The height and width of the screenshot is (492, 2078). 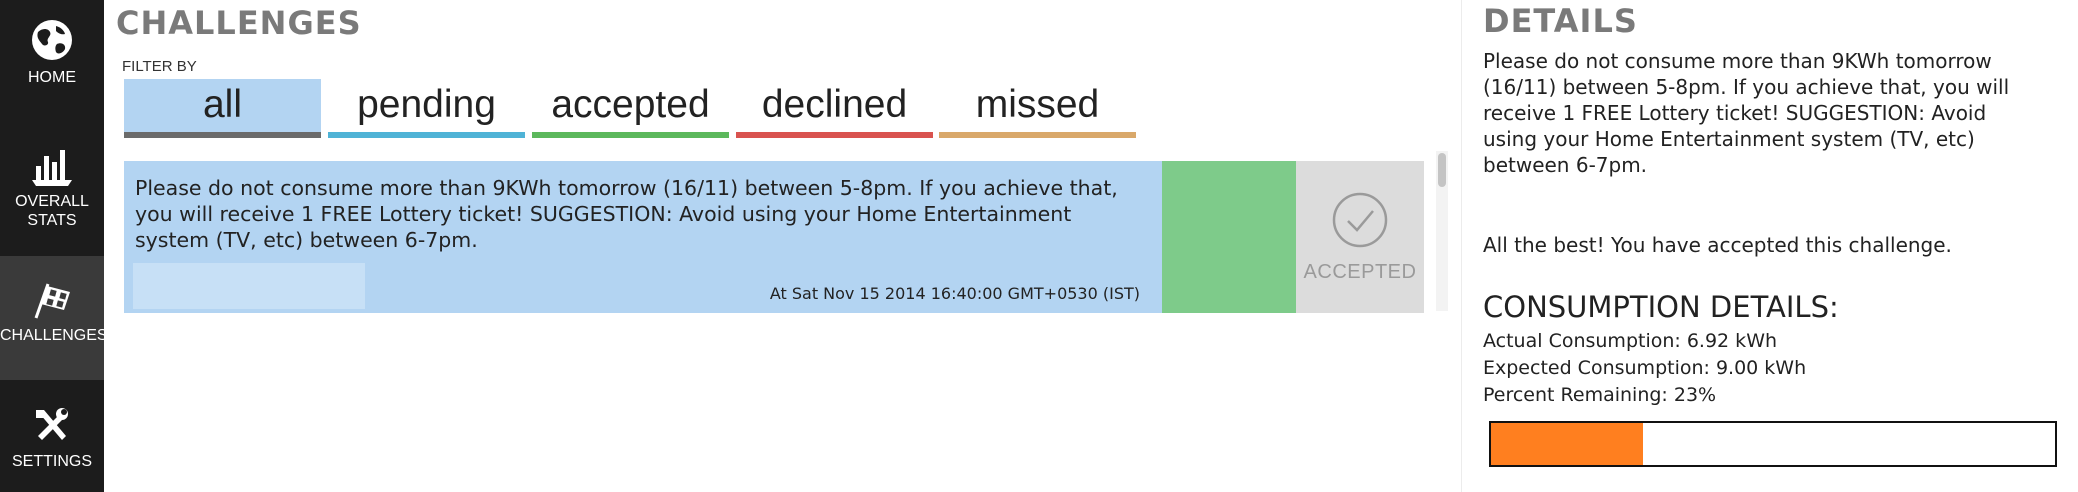 What do you see at coordinates (52, 211) in the screenshot?
I see `nav-label-overall-stats: OVERALL STATS` at bounding box center [52, 211].